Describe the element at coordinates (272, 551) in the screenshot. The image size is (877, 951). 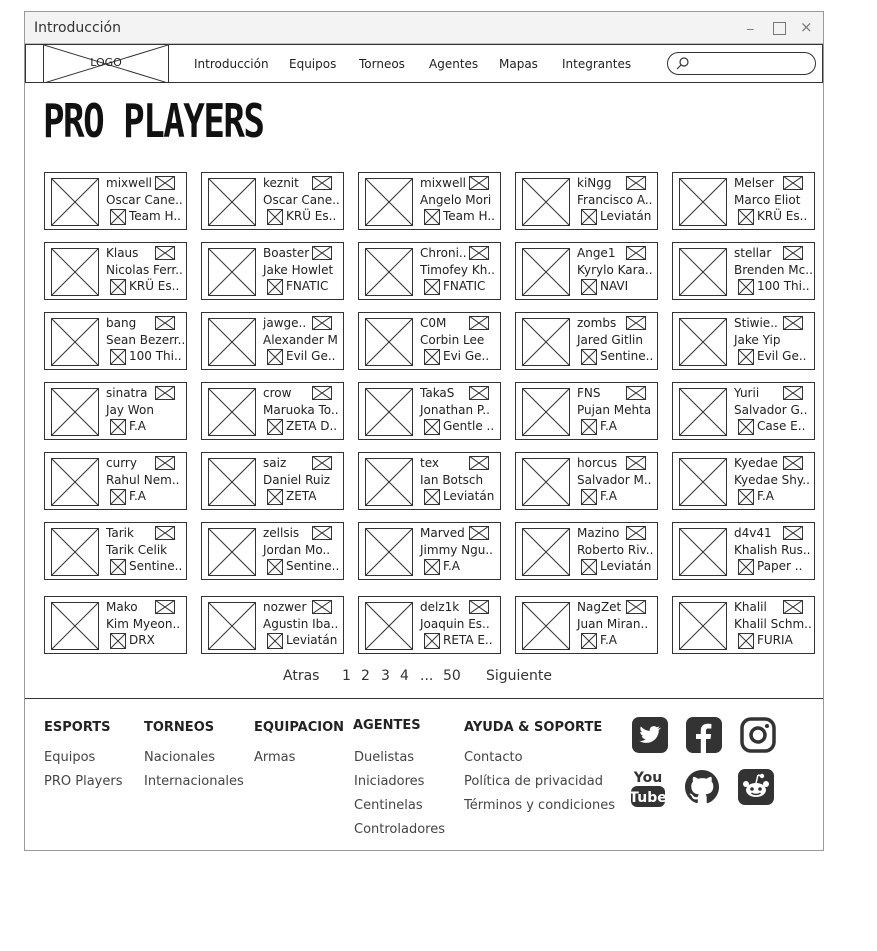
I see `player-card: zellsis Jordan Mo.. Sentine..` at that location.